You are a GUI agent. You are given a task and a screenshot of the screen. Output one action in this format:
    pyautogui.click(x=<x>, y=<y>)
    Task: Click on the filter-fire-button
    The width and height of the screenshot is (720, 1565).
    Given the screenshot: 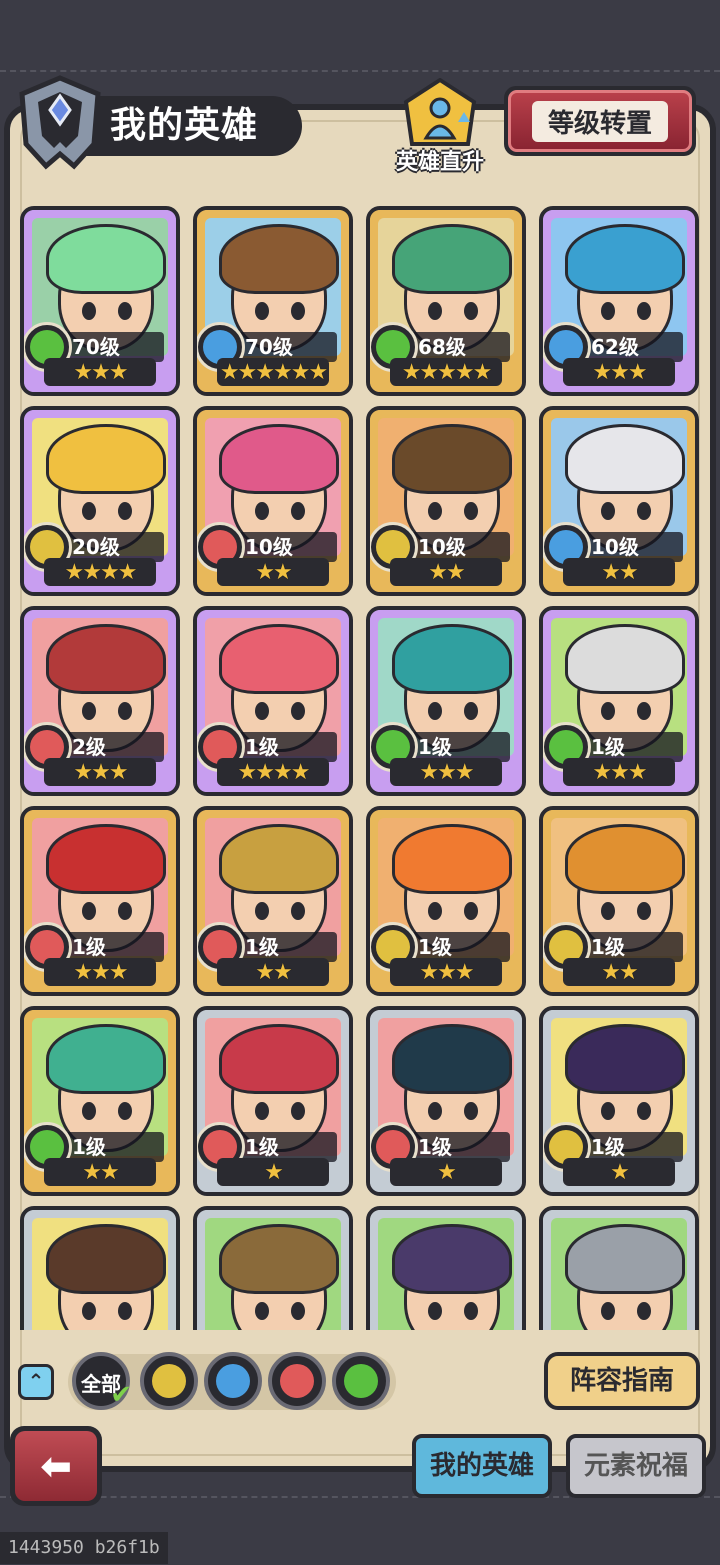 What is the action you would take?
    pyautogui.click(x=297, y=1381)
    